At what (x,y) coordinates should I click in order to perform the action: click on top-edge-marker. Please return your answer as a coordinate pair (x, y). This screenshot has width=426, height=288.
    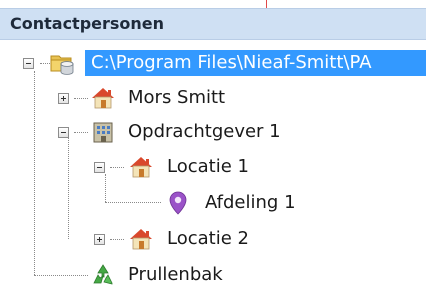
    Looking at the image, I should click on (266, 4).